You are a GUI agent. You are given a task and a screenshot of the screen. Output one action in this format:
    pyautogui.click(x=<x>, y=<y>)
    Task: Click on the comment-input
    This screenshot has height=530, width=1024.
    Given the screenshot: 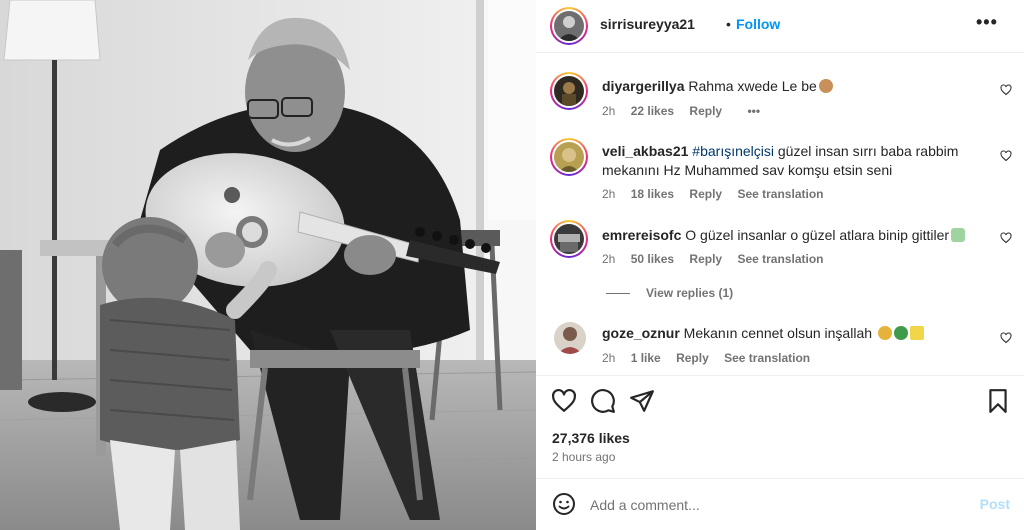 What is the action you would take?
    pyautogui.click(x=770, y=505)
    